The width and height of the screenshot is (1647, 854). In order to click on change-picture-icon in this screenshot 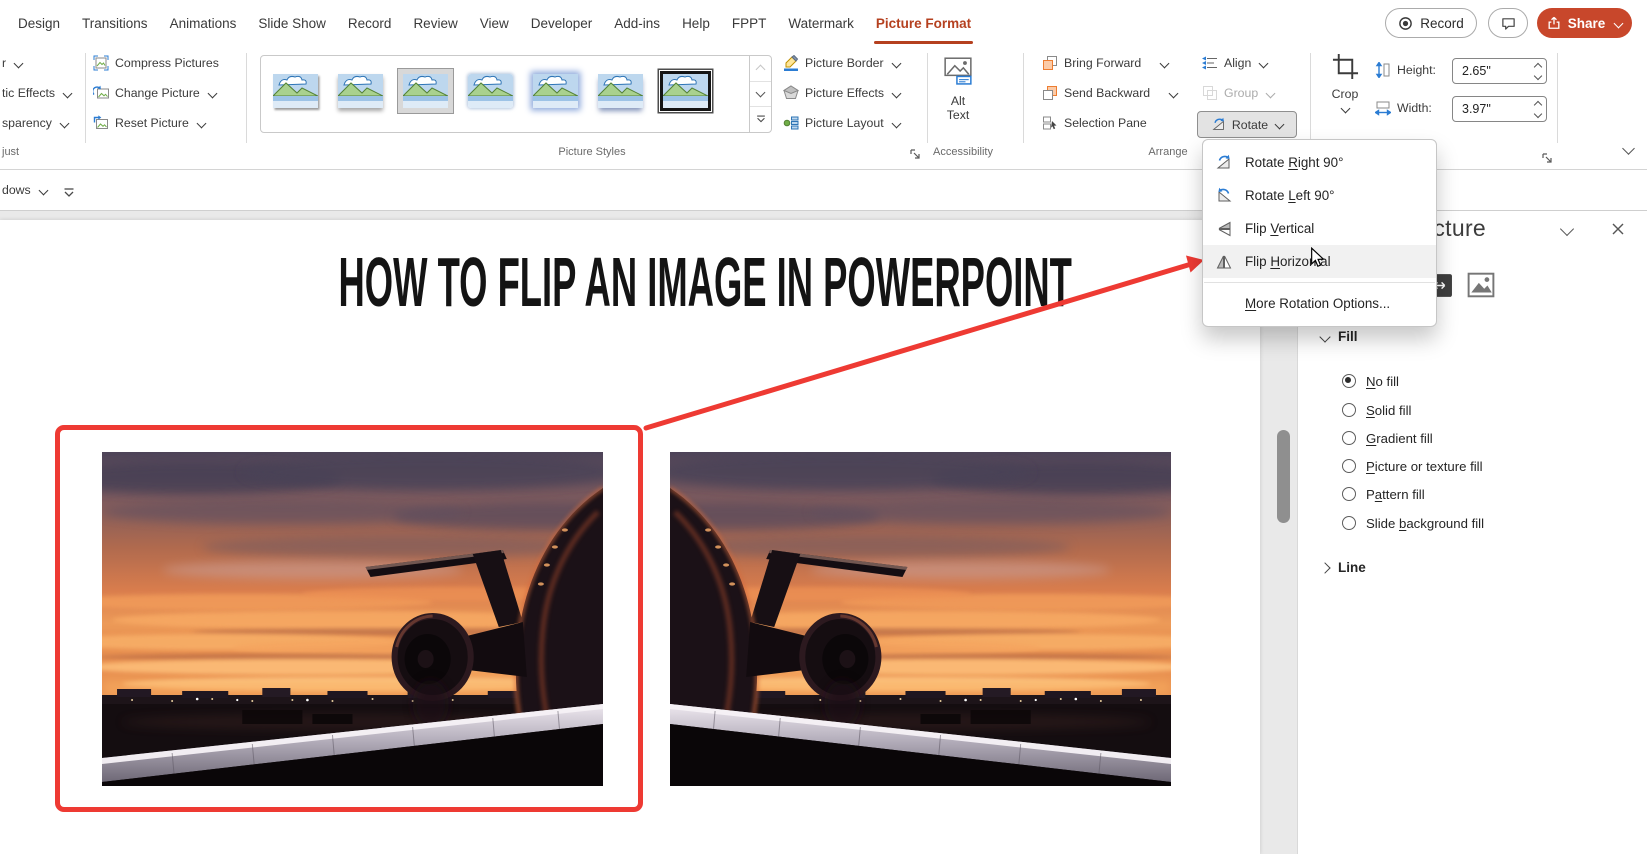, I will do `click(101, 93)`.